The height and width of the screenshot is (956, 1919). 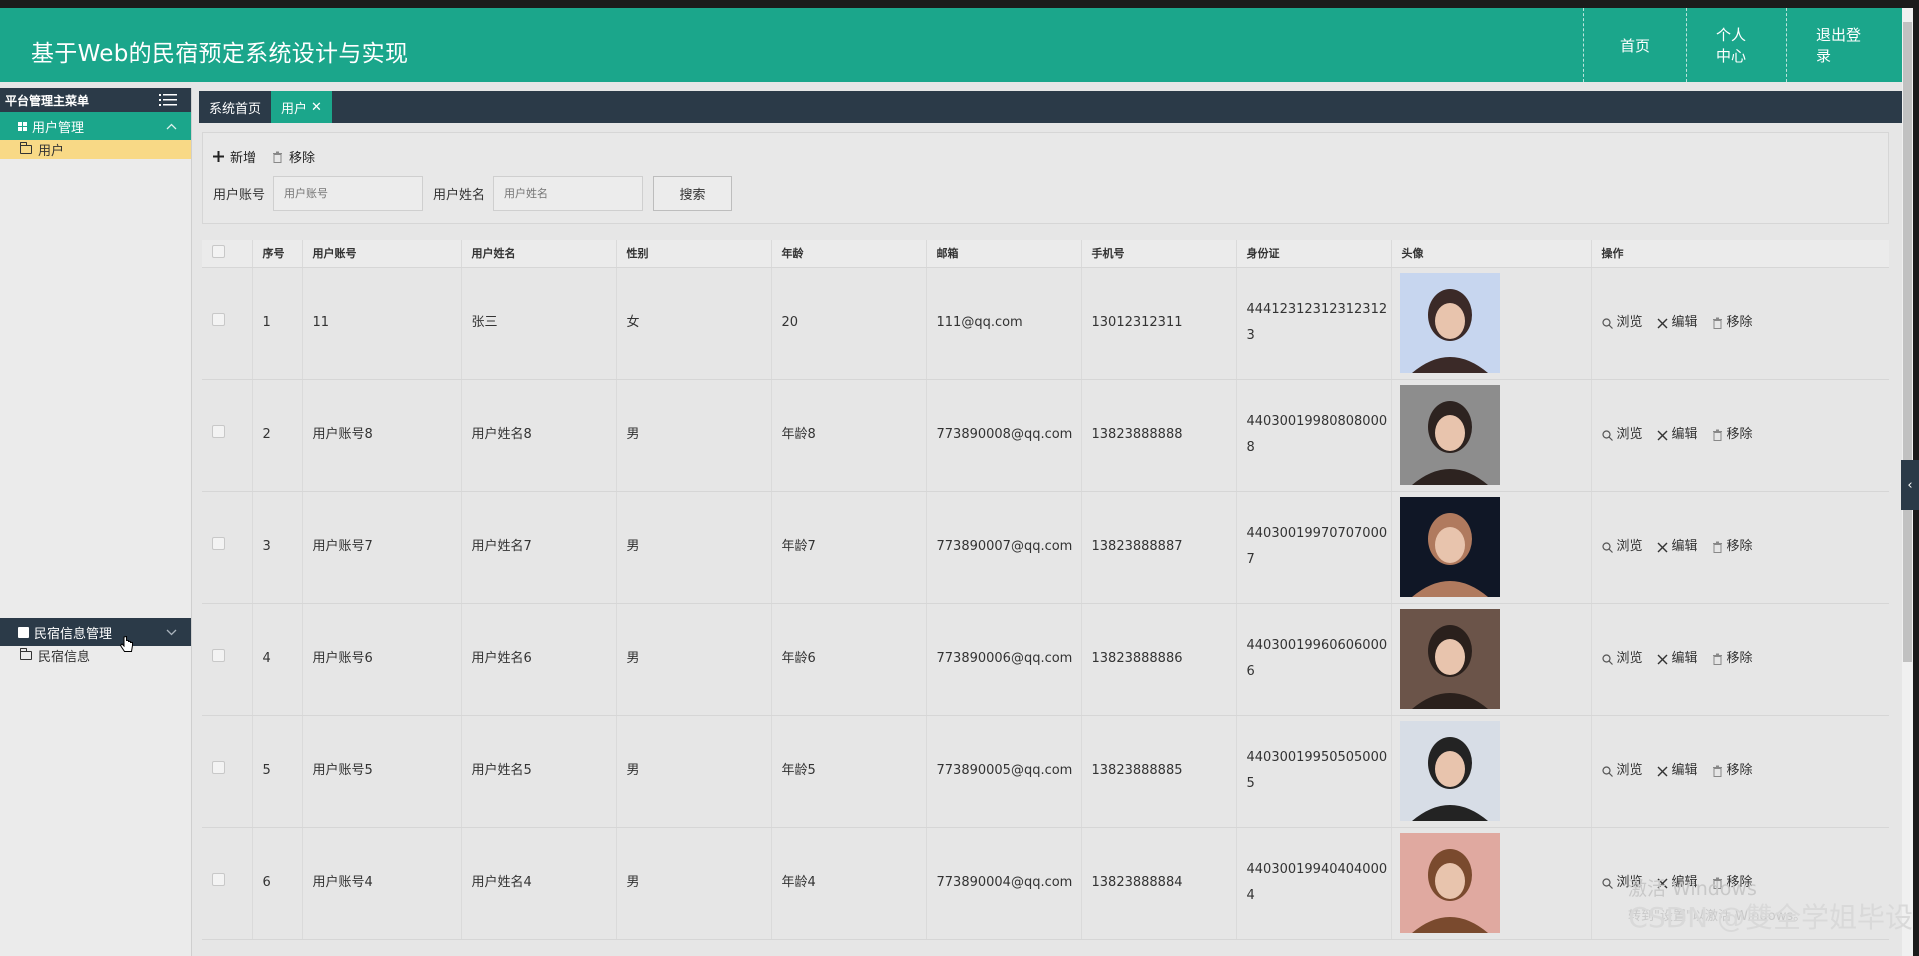 What do you see at coordinates (95, 655) in the screenshot?
I see `sidebar-item-homestay-info: 民宿信息` at bounding box center [95, 655].